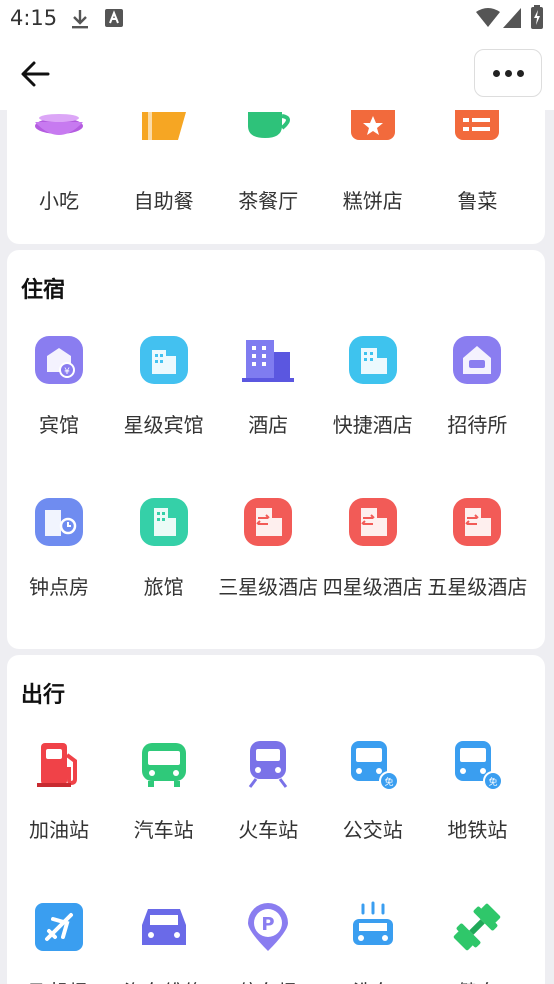  What do you see at coordinates (43, 290) in the screenshot?
I see `lodging-section-title: 住宿` at bounding box center [43, 290].